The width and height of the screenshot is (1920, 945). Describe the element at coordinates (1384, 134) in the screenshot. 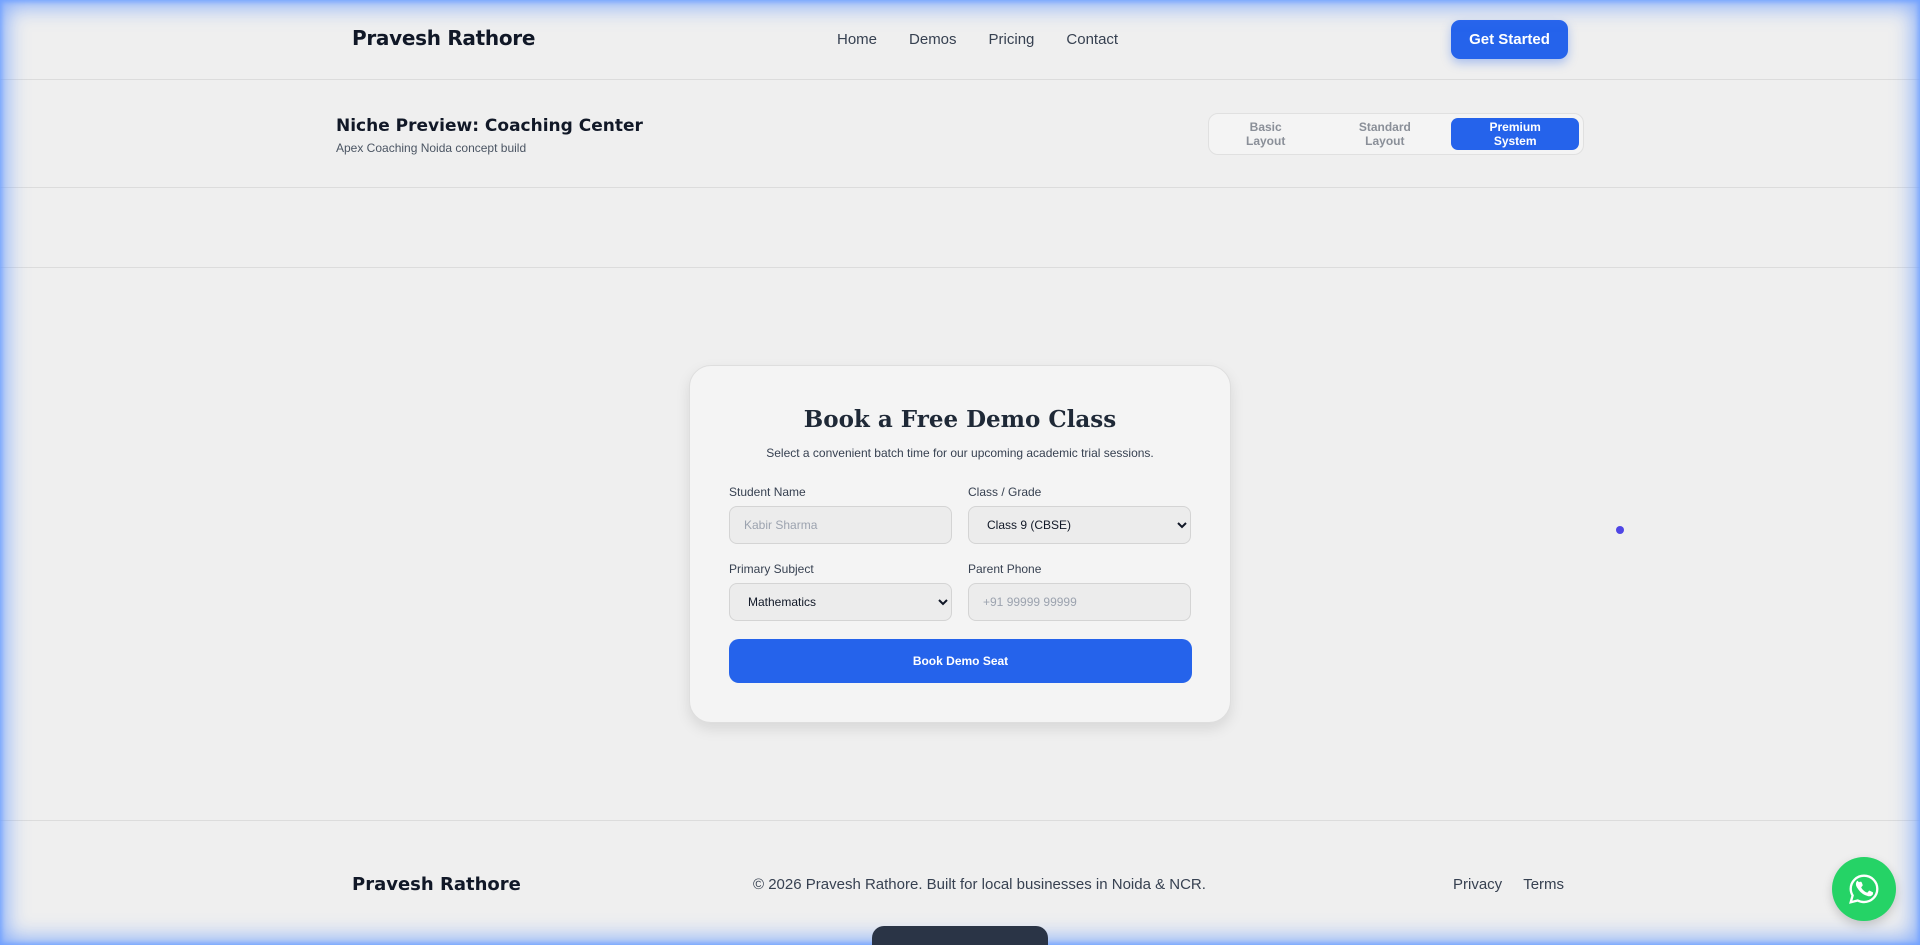

I see `standard-layout-button: Standard Layout` at that location.